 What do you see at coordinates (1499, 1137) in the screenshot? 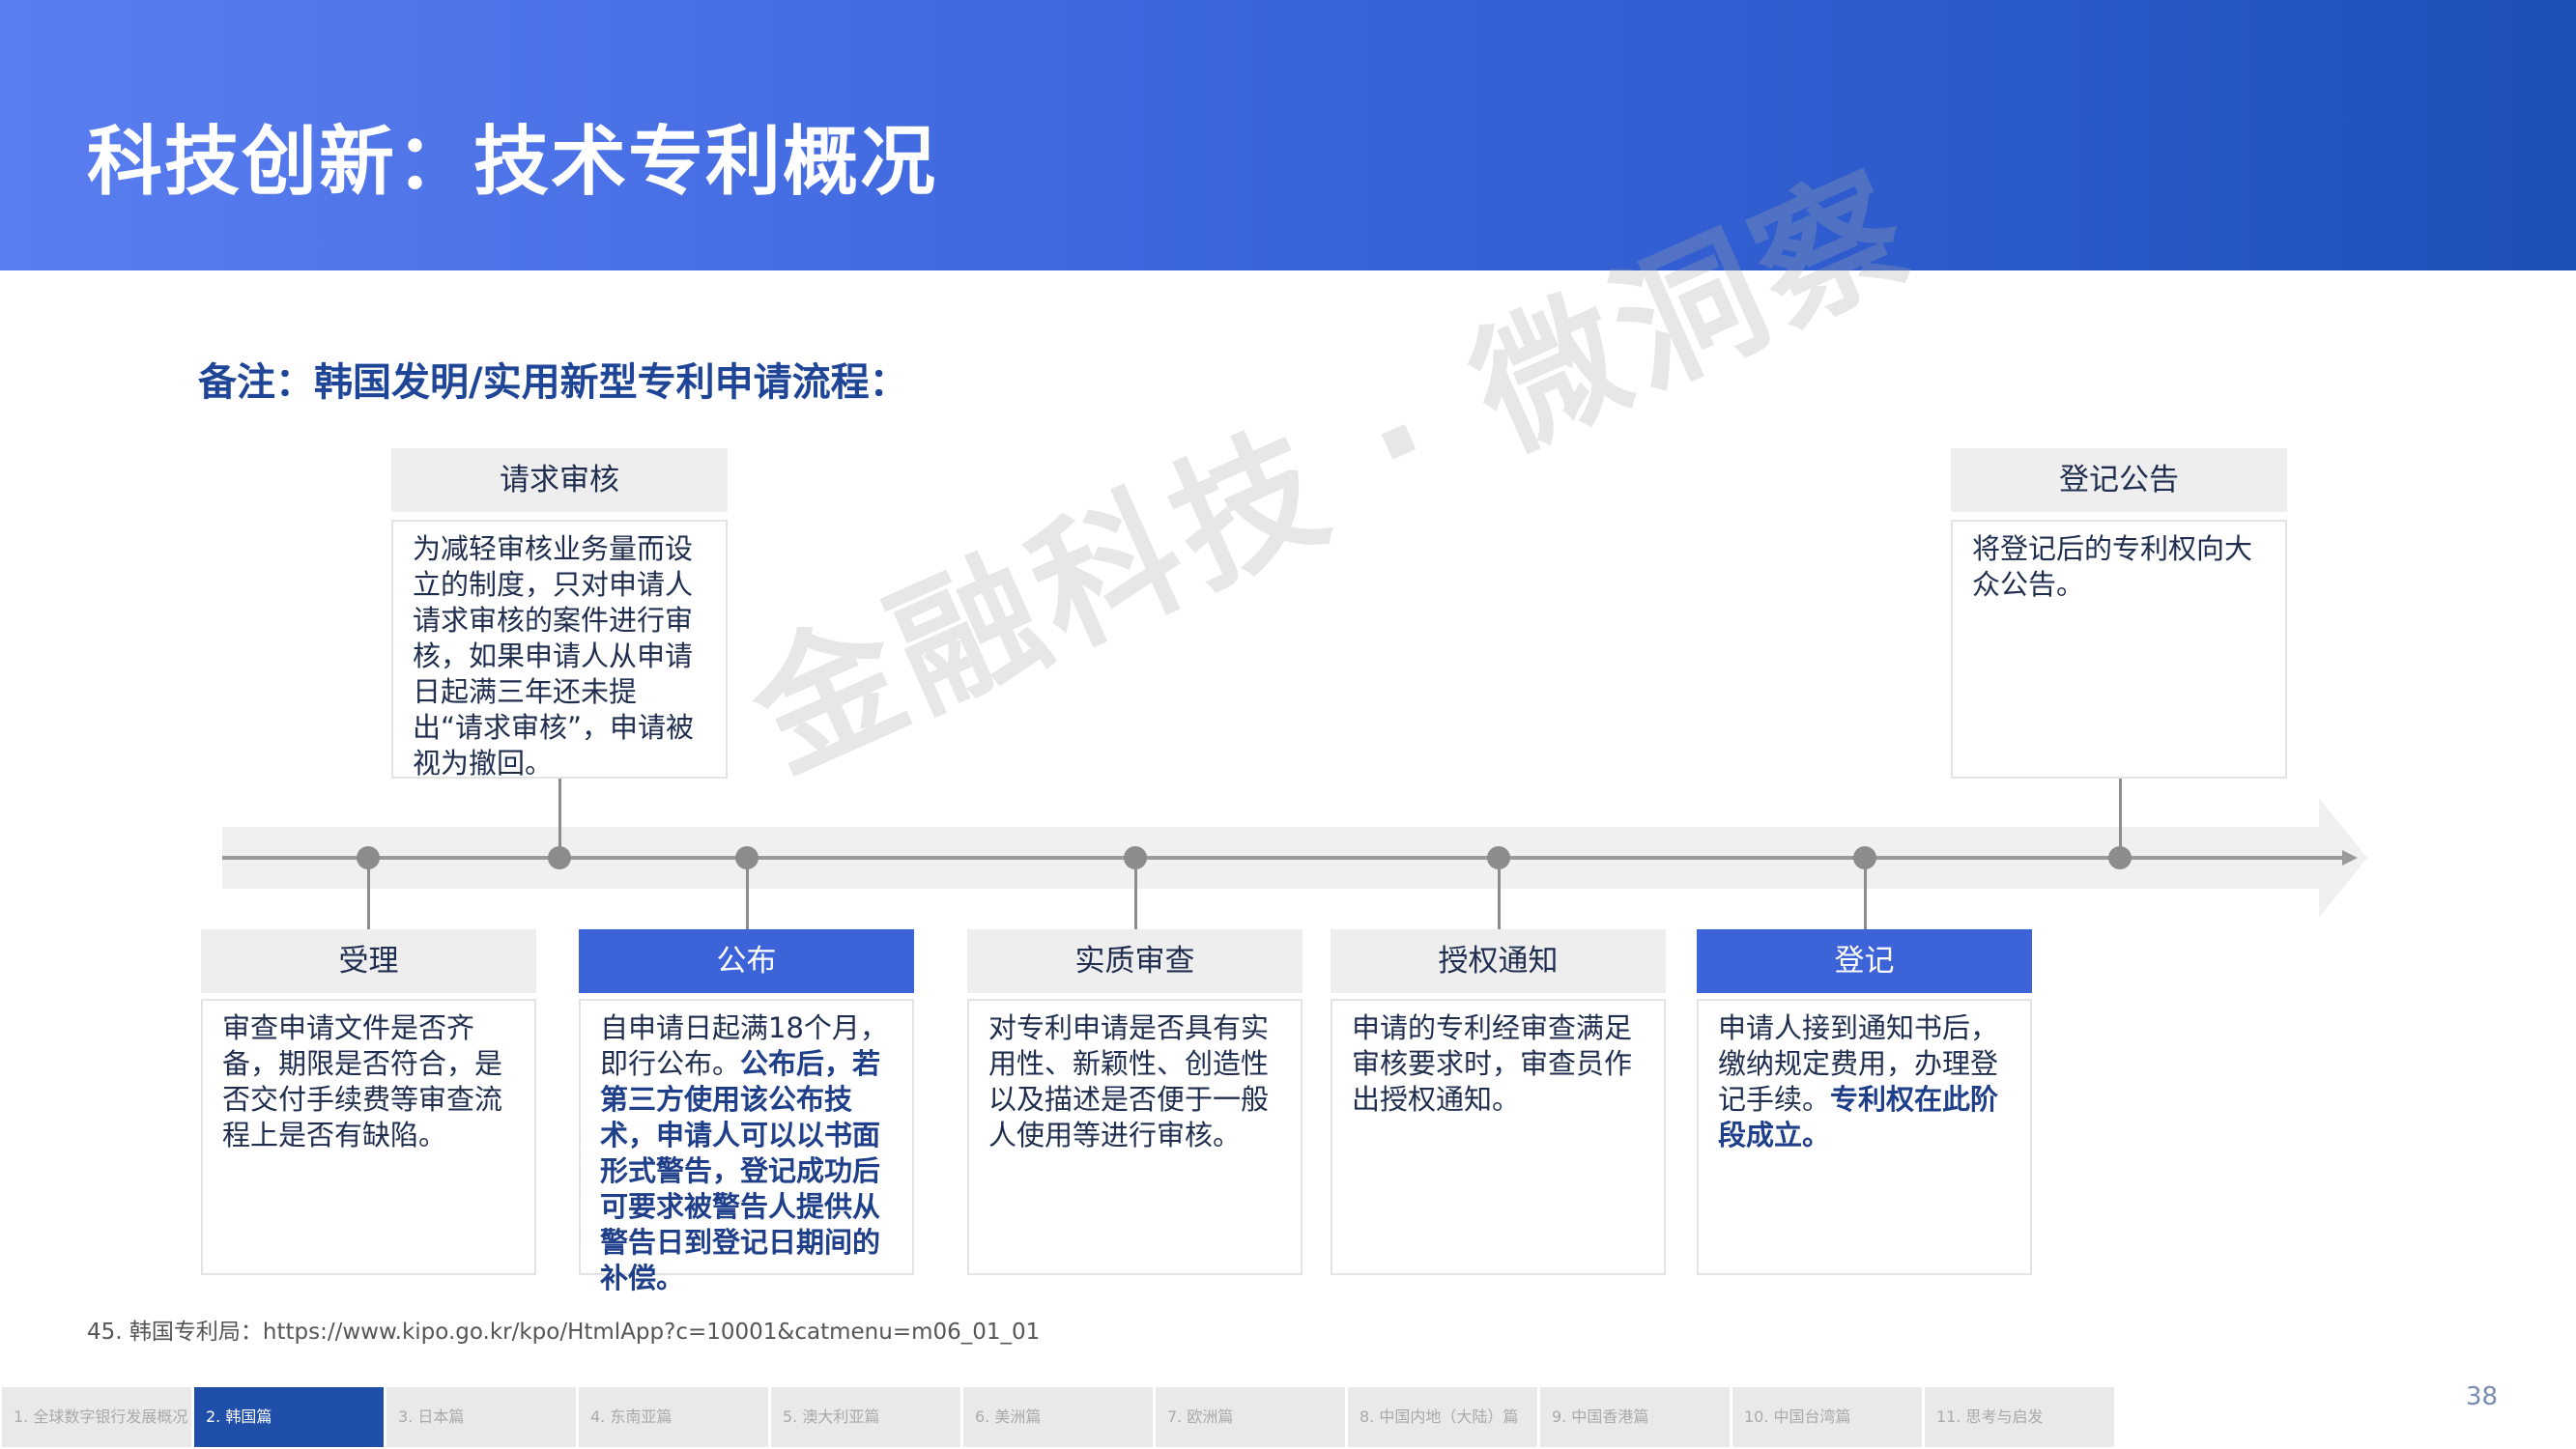
I see `step-body-grant-notice: 申请的专利经审查满足审核要求时，审查员作出授权通知。` at bounding box center [1499, 1137].